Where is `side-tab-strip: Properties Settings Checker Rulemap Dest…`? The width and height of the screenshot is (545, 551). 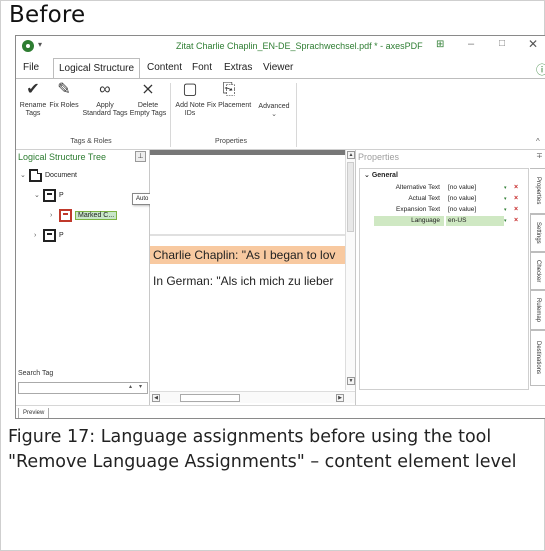
side-tab-strip: Properties Settings Checker Rulemap Dest… is located at coordinates (537, 279).